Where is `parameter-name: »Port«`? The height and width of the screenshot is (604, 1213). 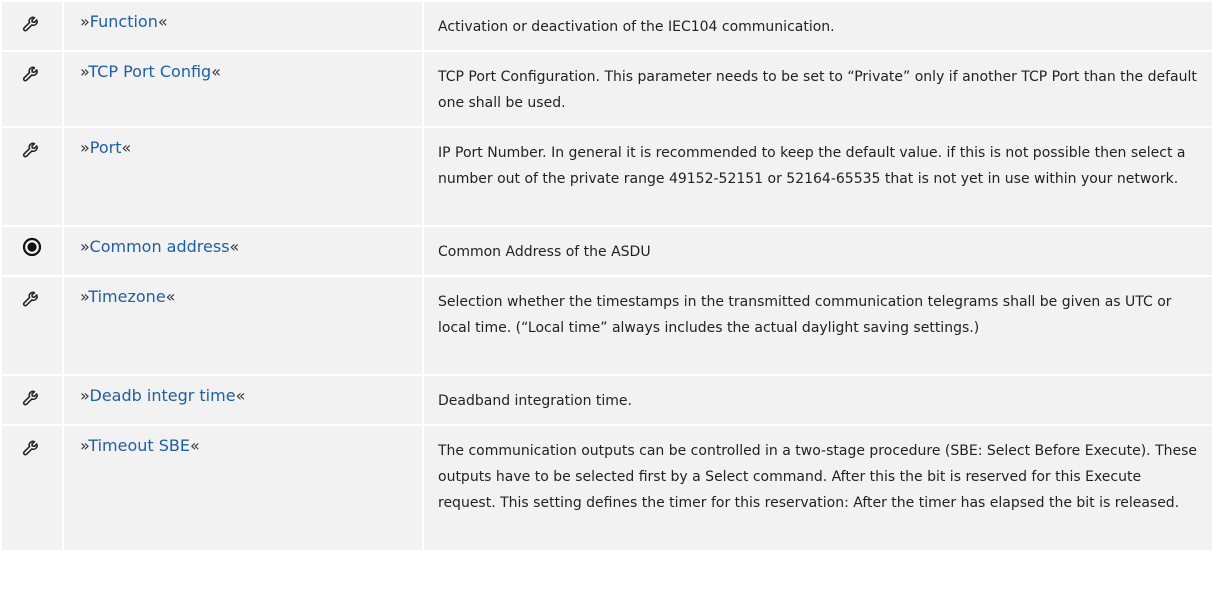 parameter-name: »Port« is located at coordinates (243, 176).